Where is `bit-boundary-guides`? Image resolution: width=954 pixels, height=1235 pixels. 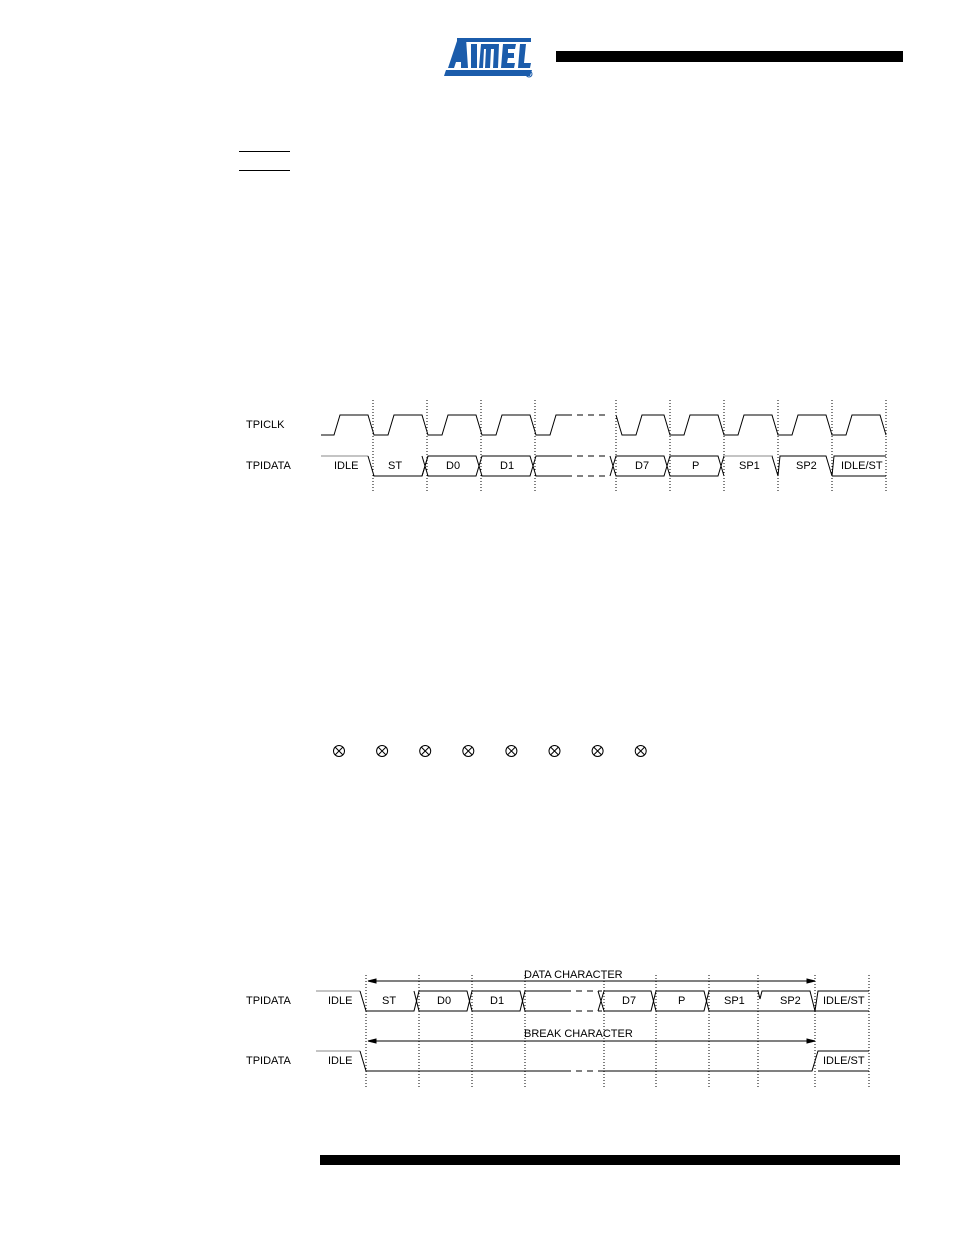 bit-boundary-guides is located at coordinates (629, 446).